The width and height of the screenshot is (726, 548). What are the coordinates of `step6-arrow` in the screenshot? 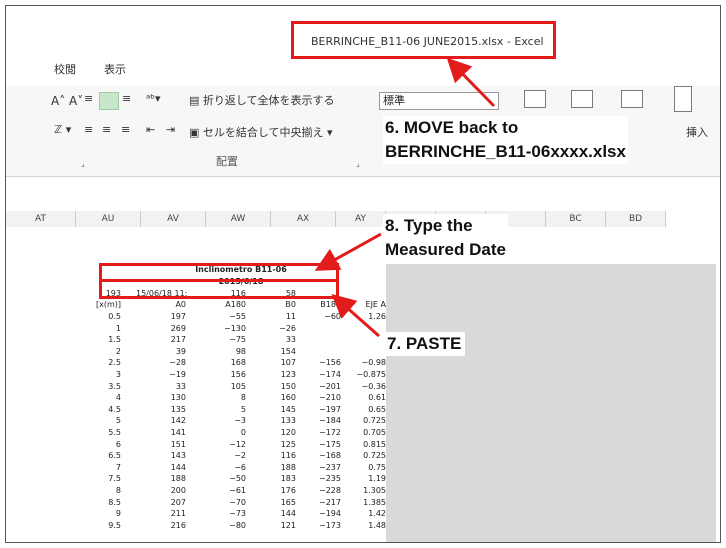 It's located at (471, 82).